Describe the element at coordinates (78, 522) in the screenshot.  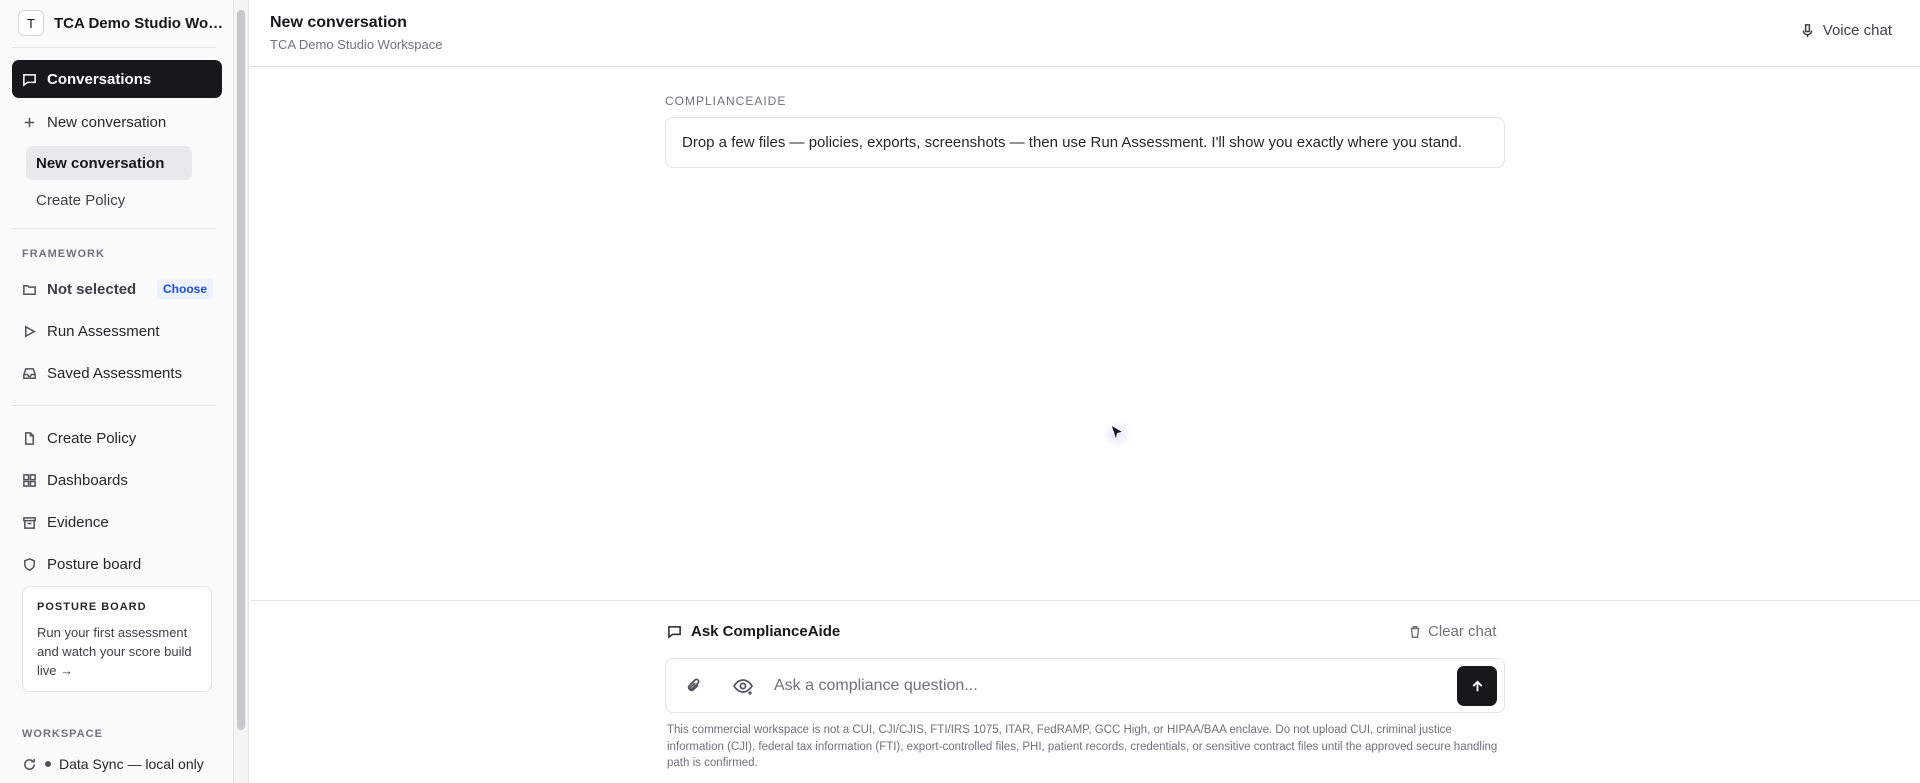
I see `sidebar-item-label: Evidence` at that location.